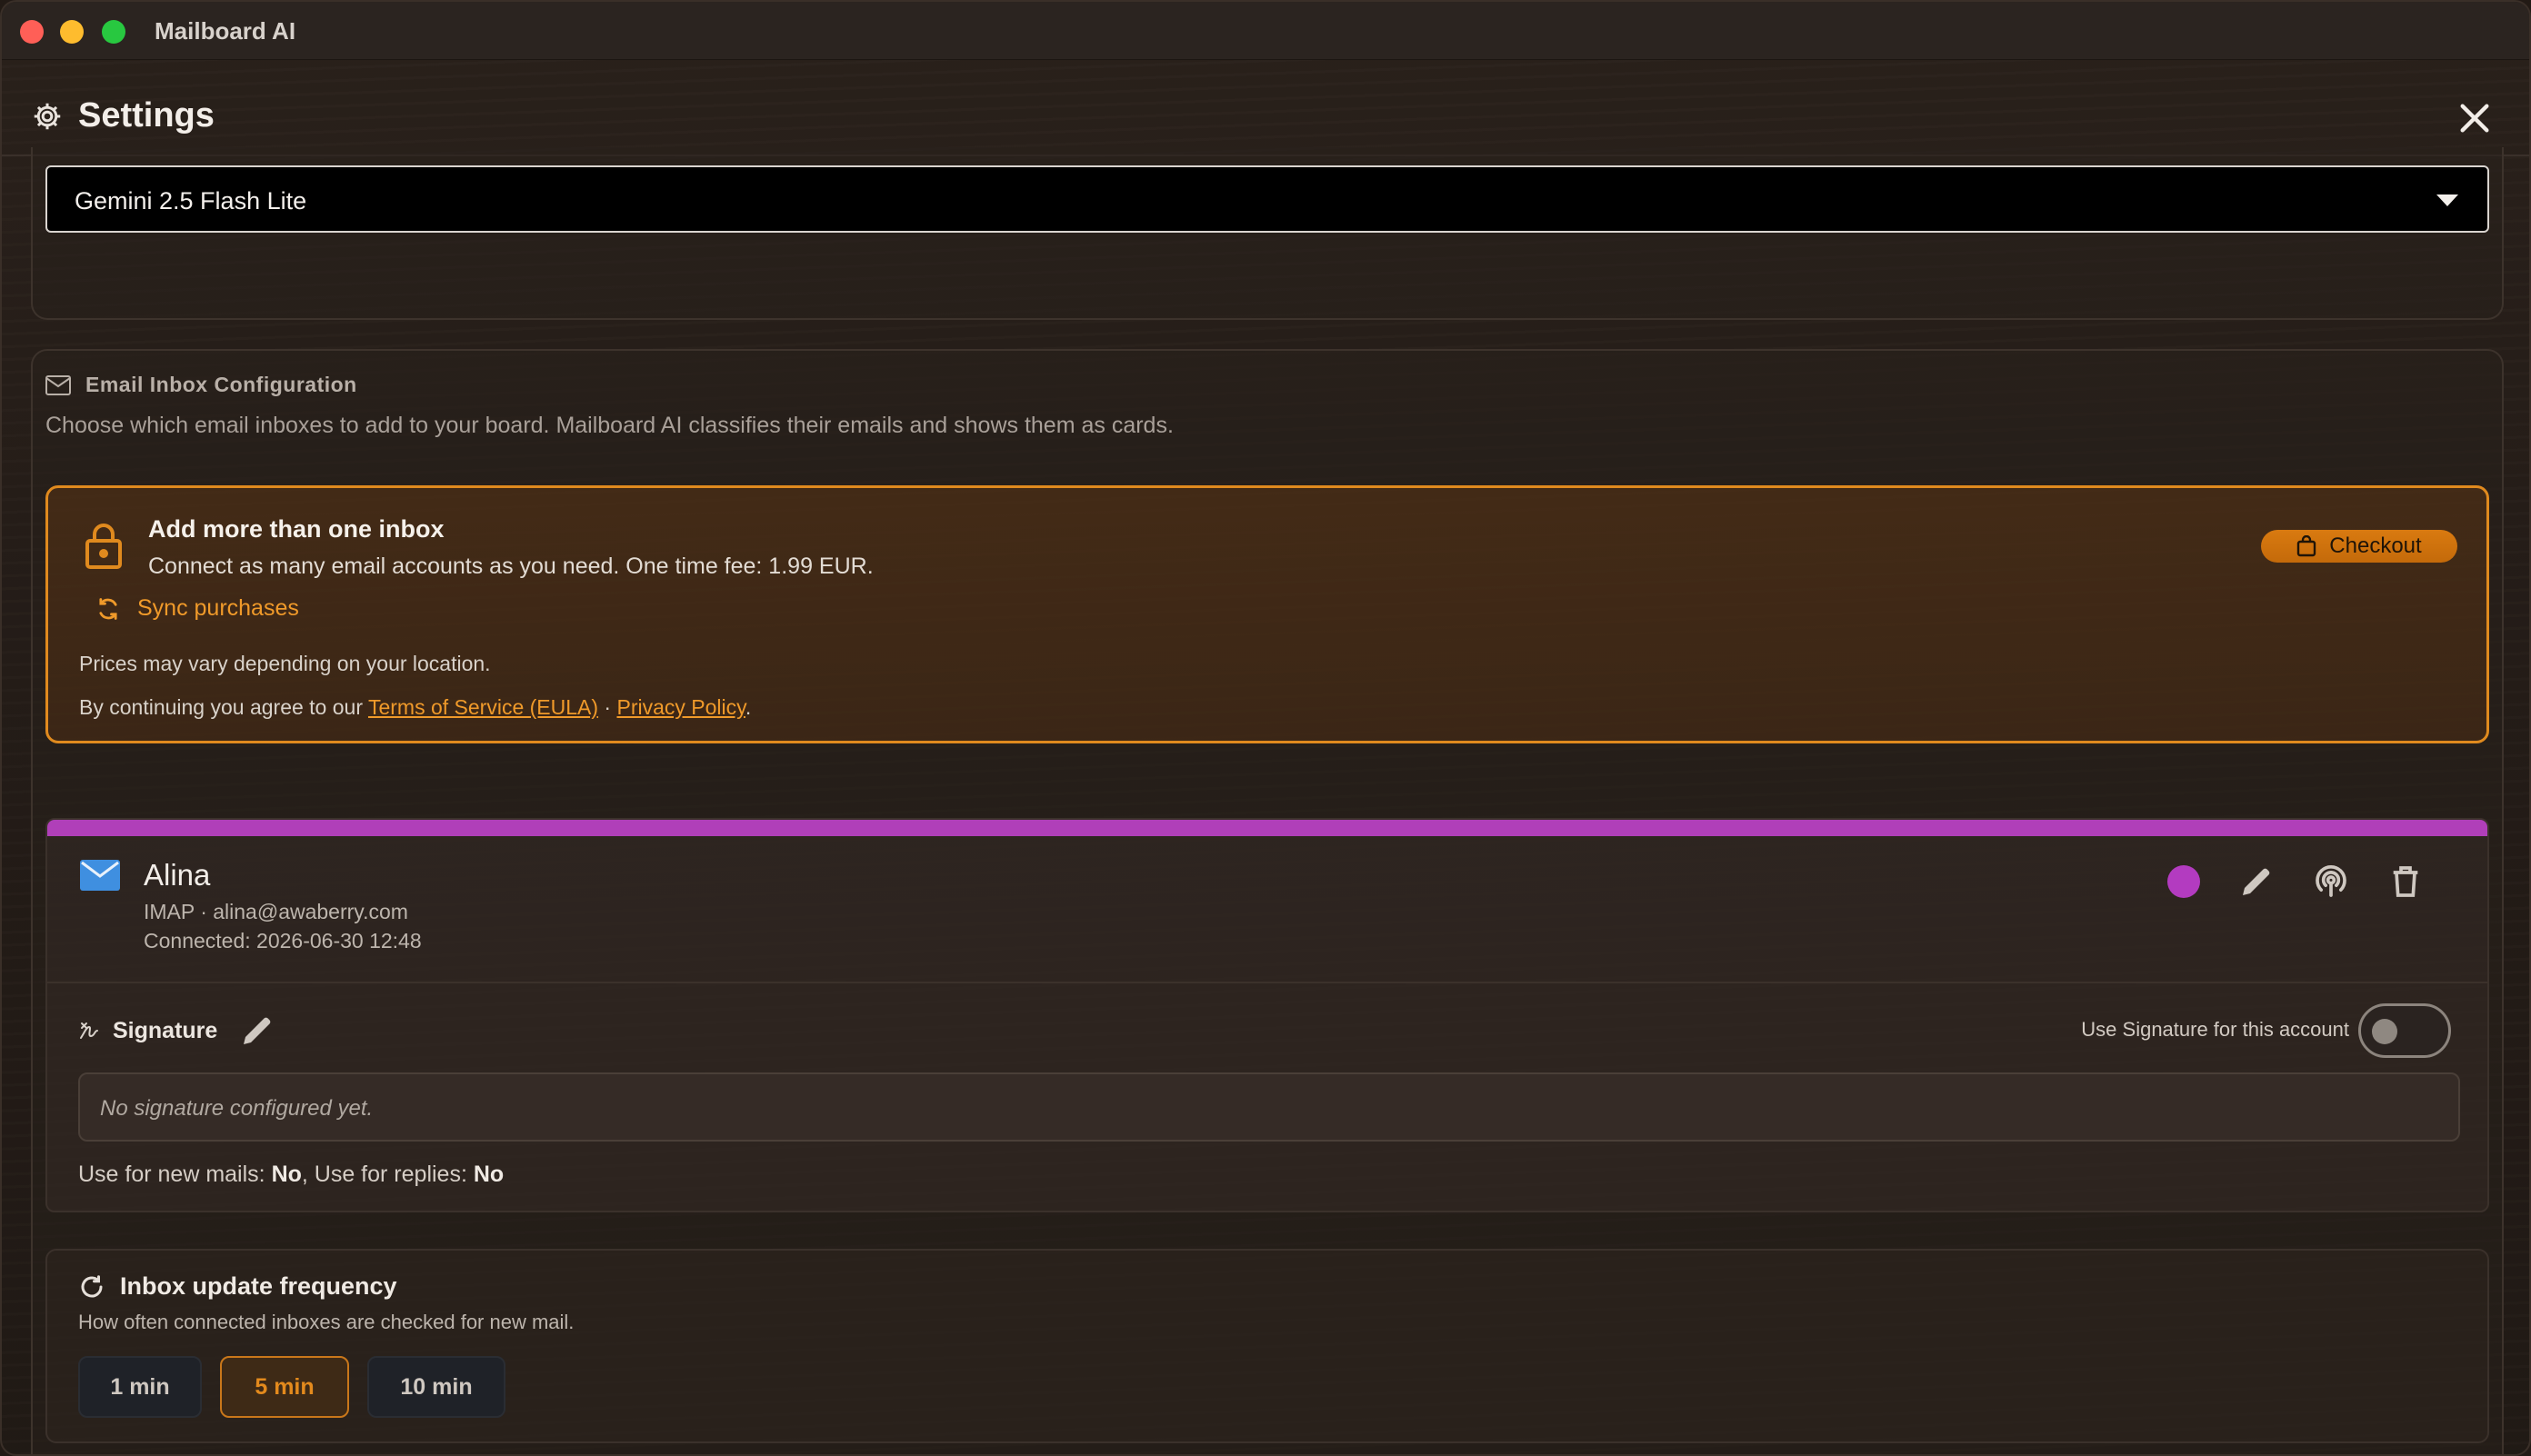  Describe the element at coordinates (2295, 882) in the screenshot. I see `account-actions` at that location.